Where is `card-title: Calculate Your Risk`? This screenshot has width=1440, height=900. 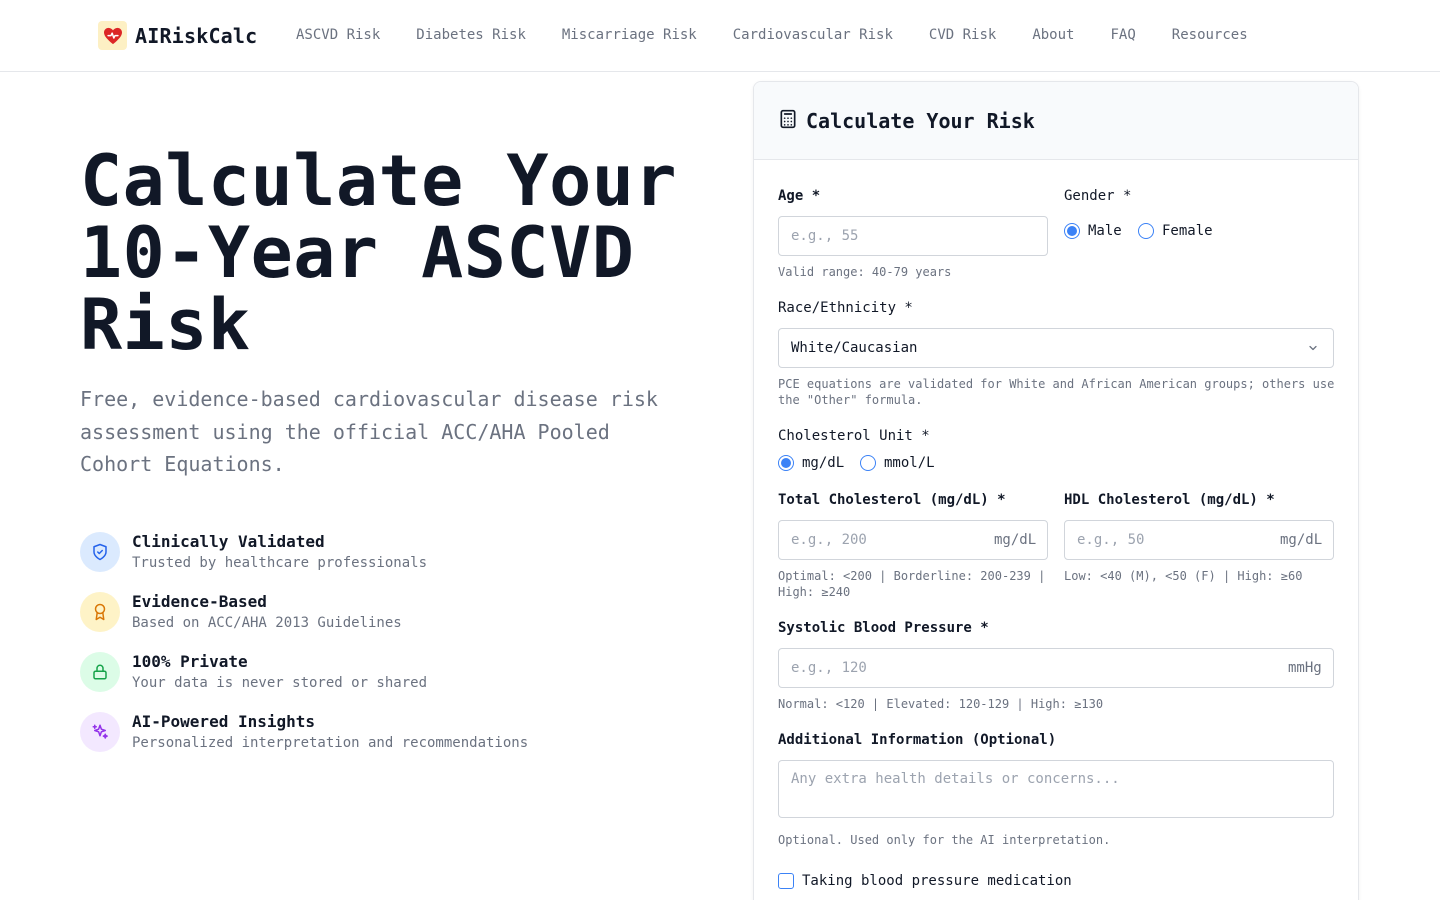
card-title: Calculate Your Risk is located at coordinates (920, 120).